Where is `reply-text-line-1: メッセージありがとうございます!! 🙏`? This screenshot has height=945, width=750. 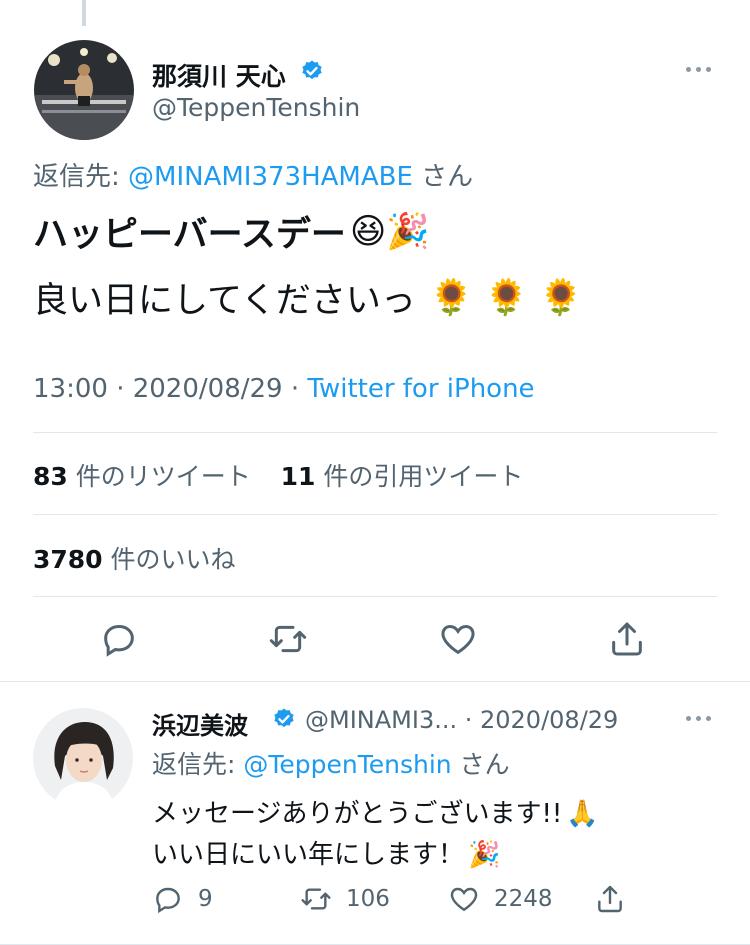 reply-text-line-1: メッセージありがとうございます!! 🙏 is located at coordinates (375, 811).